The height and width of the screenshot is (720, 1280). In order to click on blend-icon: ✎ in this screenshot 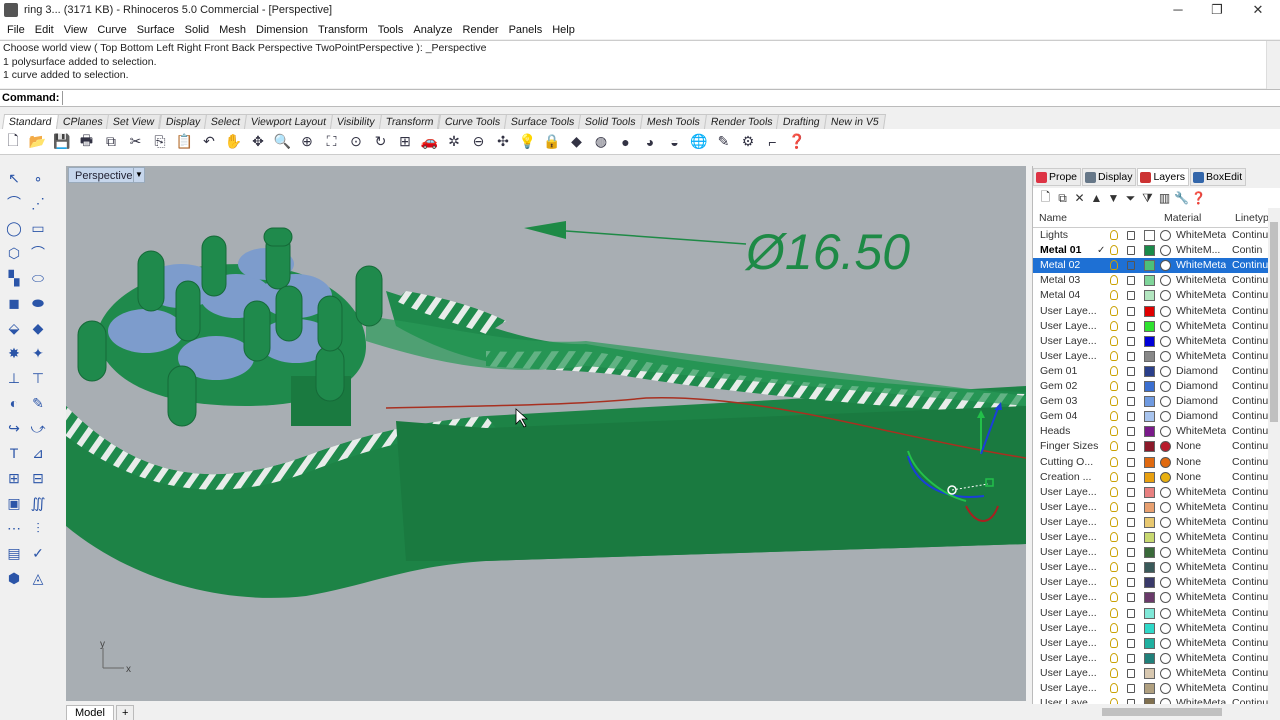, I will do `click(38, 403)`.